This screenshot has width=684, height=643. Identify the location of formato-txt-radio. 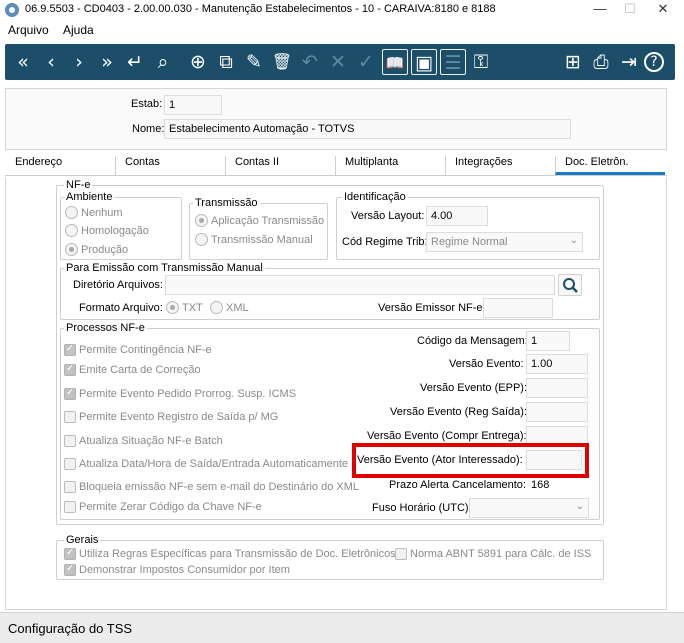
(172, 307).